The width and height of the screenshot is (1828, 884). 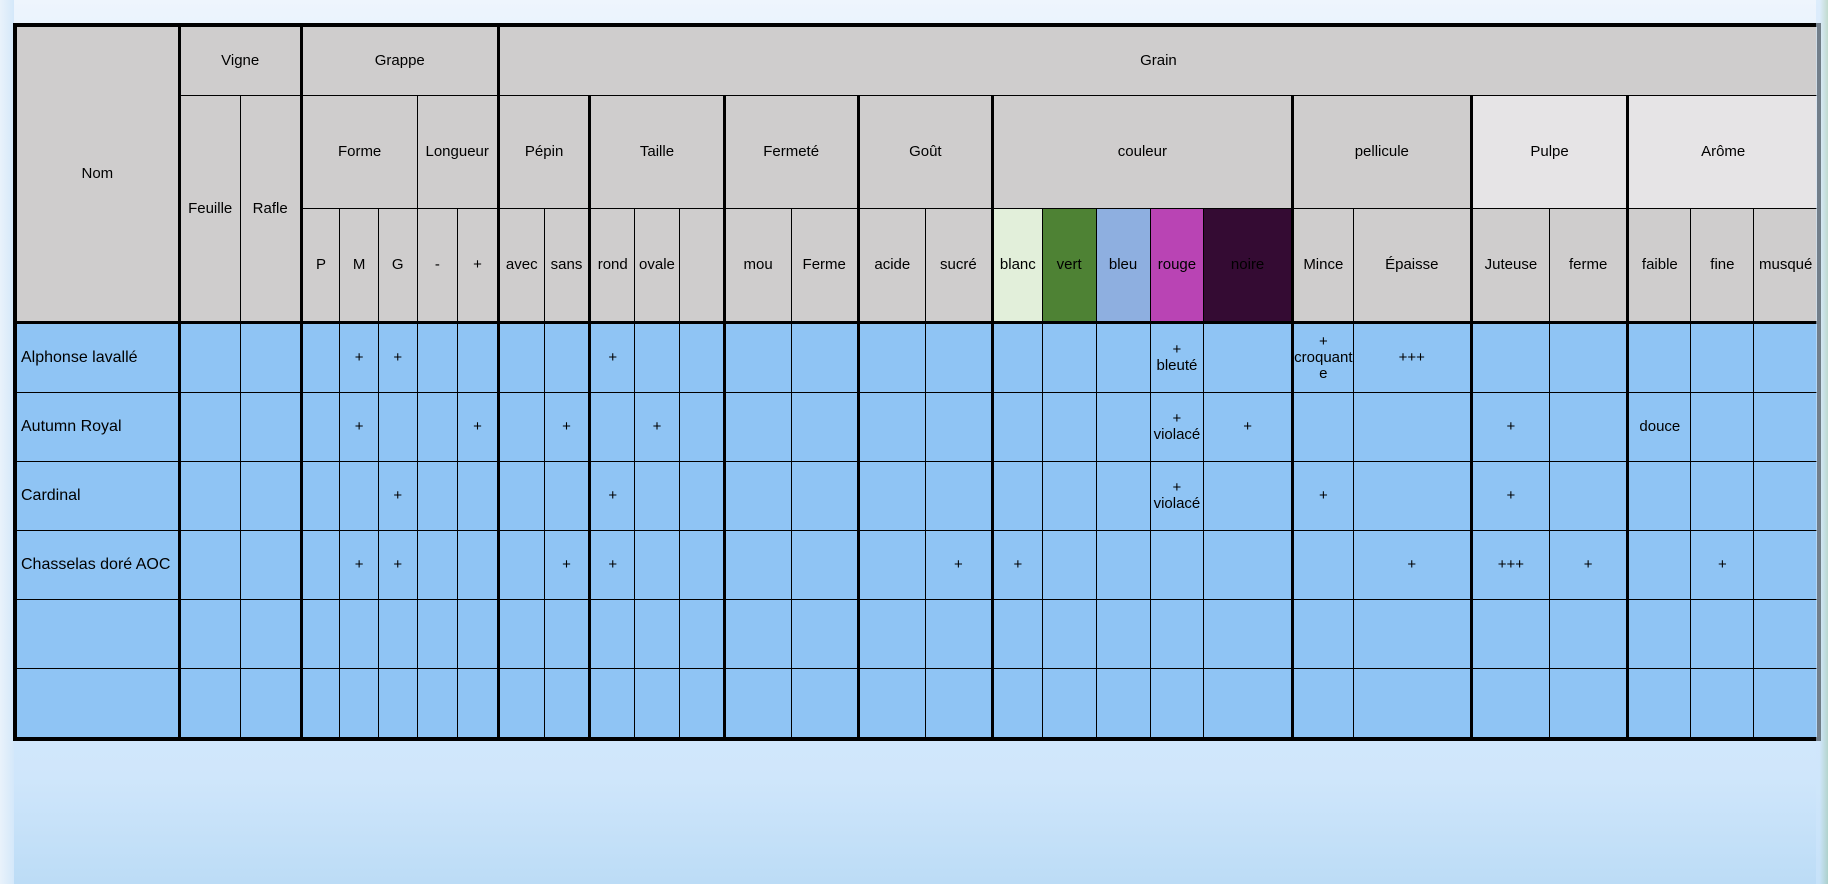 I want to click on cell-pellicule-mince: + croquante, so click(x=1322, y=357).